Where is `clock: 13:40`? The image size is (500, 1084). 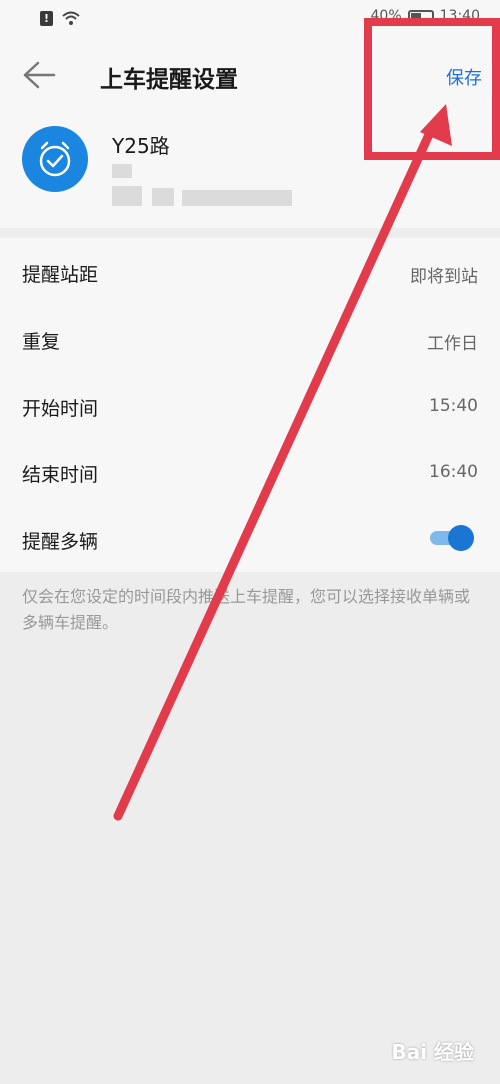 clock: 13:40 is located at coordinates (459, 16).